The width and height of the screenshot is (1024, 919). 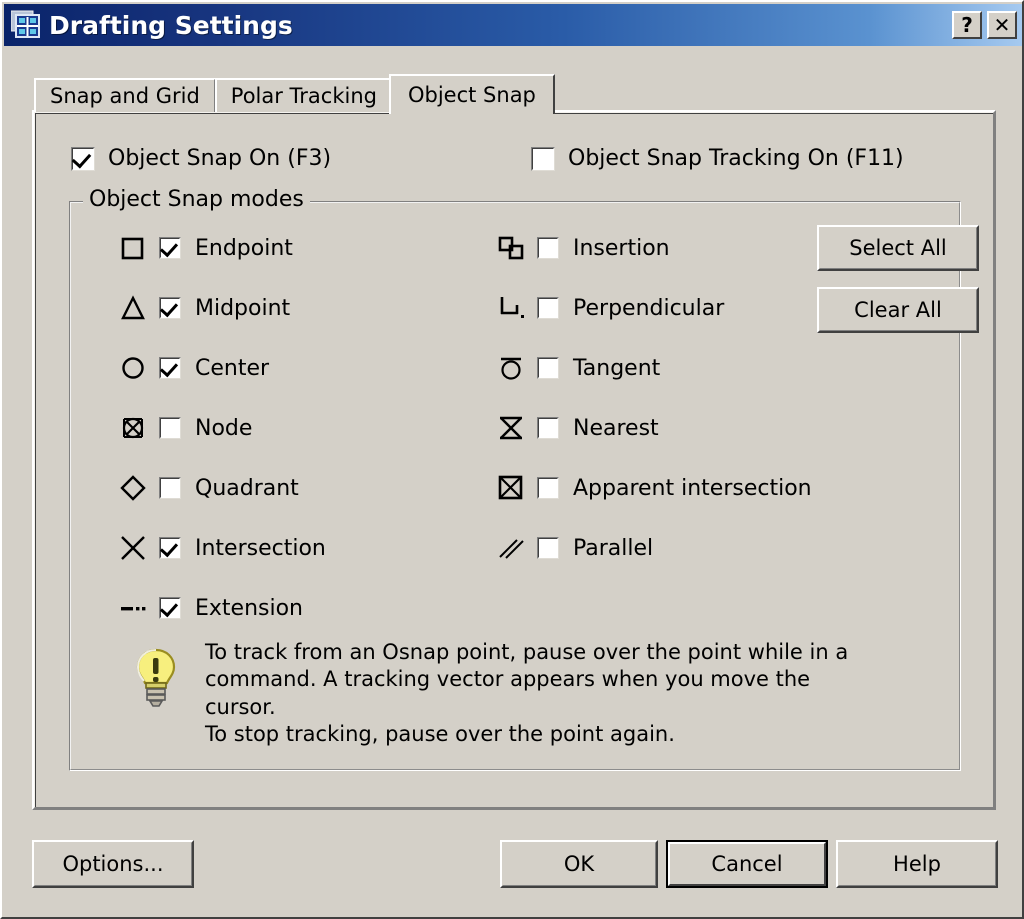 What do you see at coordinates (579, 864) in the screenshot?
I see `ok-button: OK` at bounding box center [579, 864].